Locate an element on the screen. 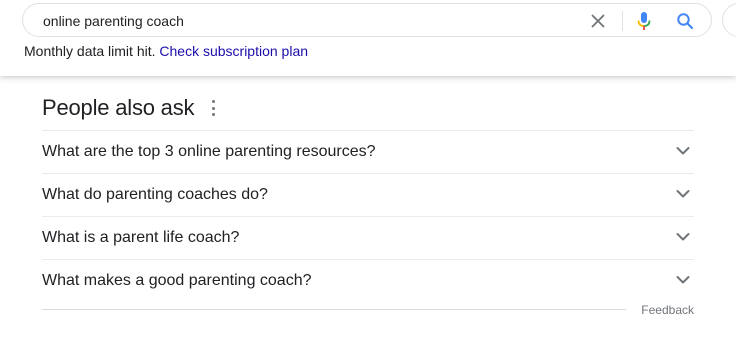 This screenshot has width=736, height=339. question-item: What makes a good parenting coach? is located at coordinates (368, 280).